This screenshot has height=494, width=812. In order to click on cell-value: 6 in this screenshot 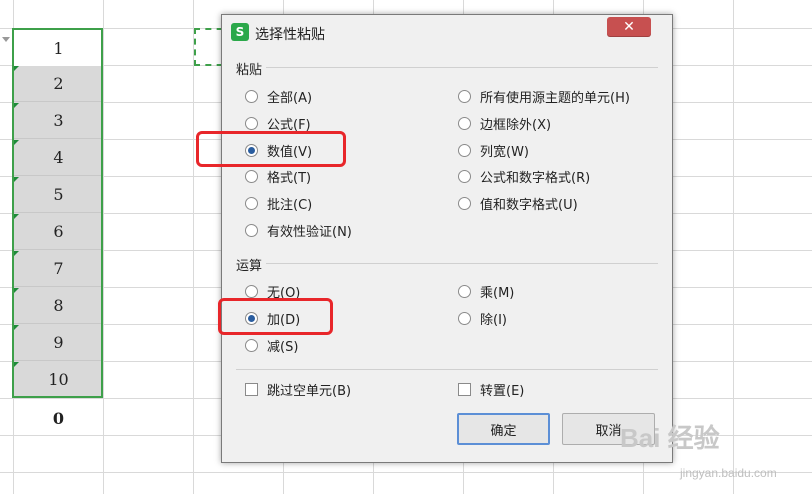, I will do `click(58, 231)`.